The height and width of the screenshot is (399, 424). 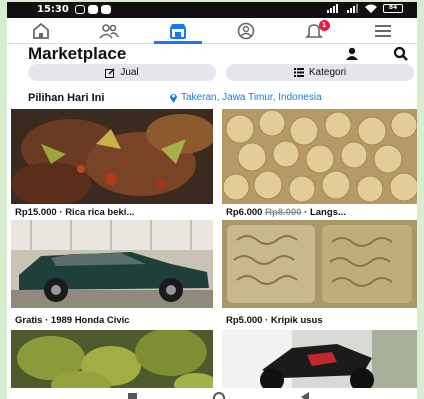 What do you see at coordinates (352, 54) in the screenshot?
I see `person-icon` at bounding box center [352, 54].